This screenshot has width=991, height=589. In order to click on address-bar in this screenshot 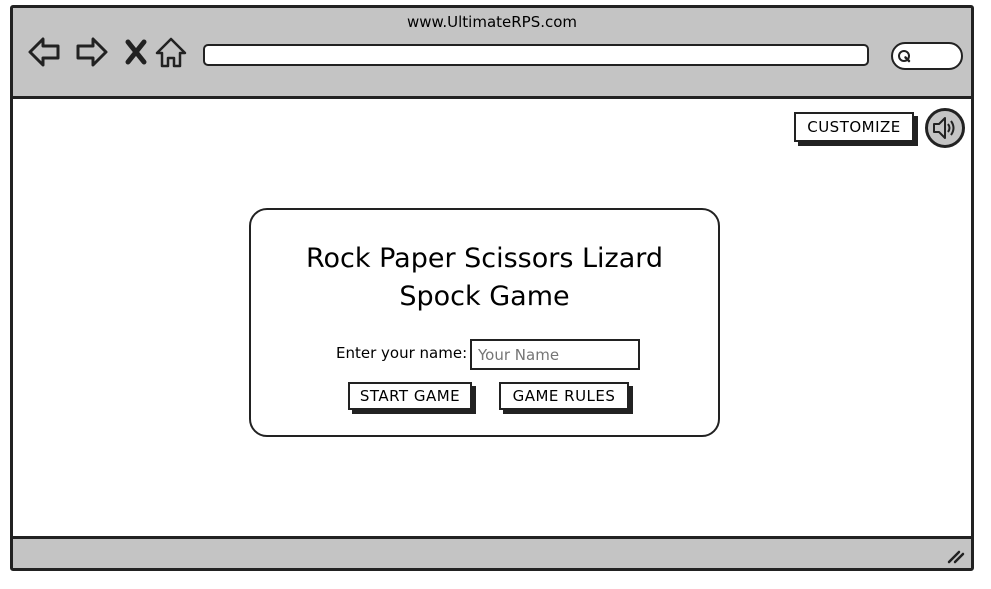, I will do `click(536, 55)`.